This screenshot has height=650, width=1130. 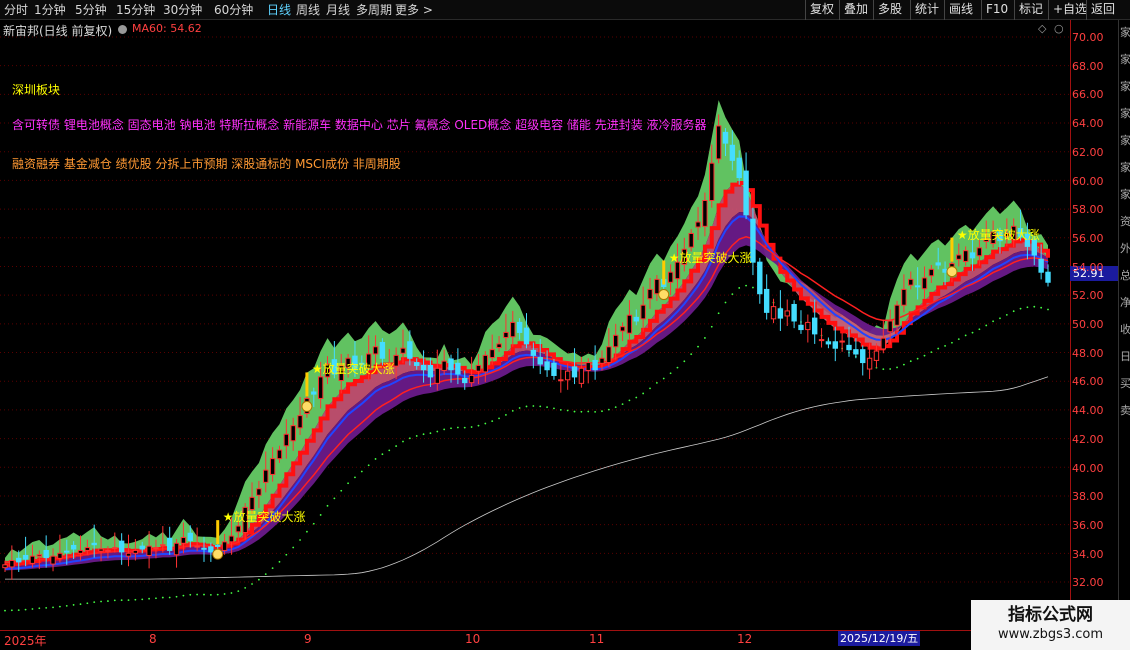 What do you see at coordinates (473, 639) in the screenshot?
I see `date-tick: 10` at bounding box center [473, 639].